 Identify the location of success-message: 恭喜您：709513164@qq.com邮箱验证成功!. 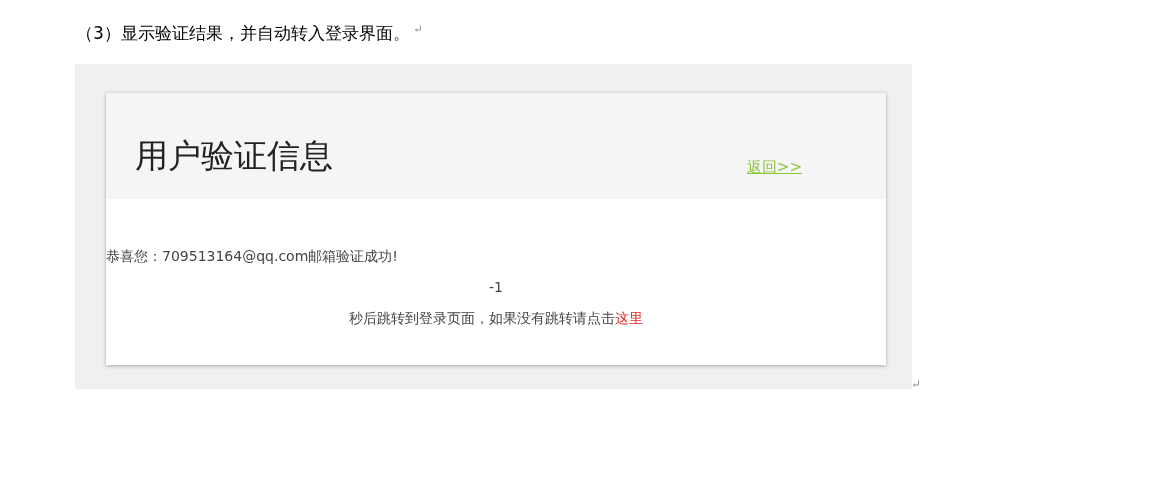
(252, 256).